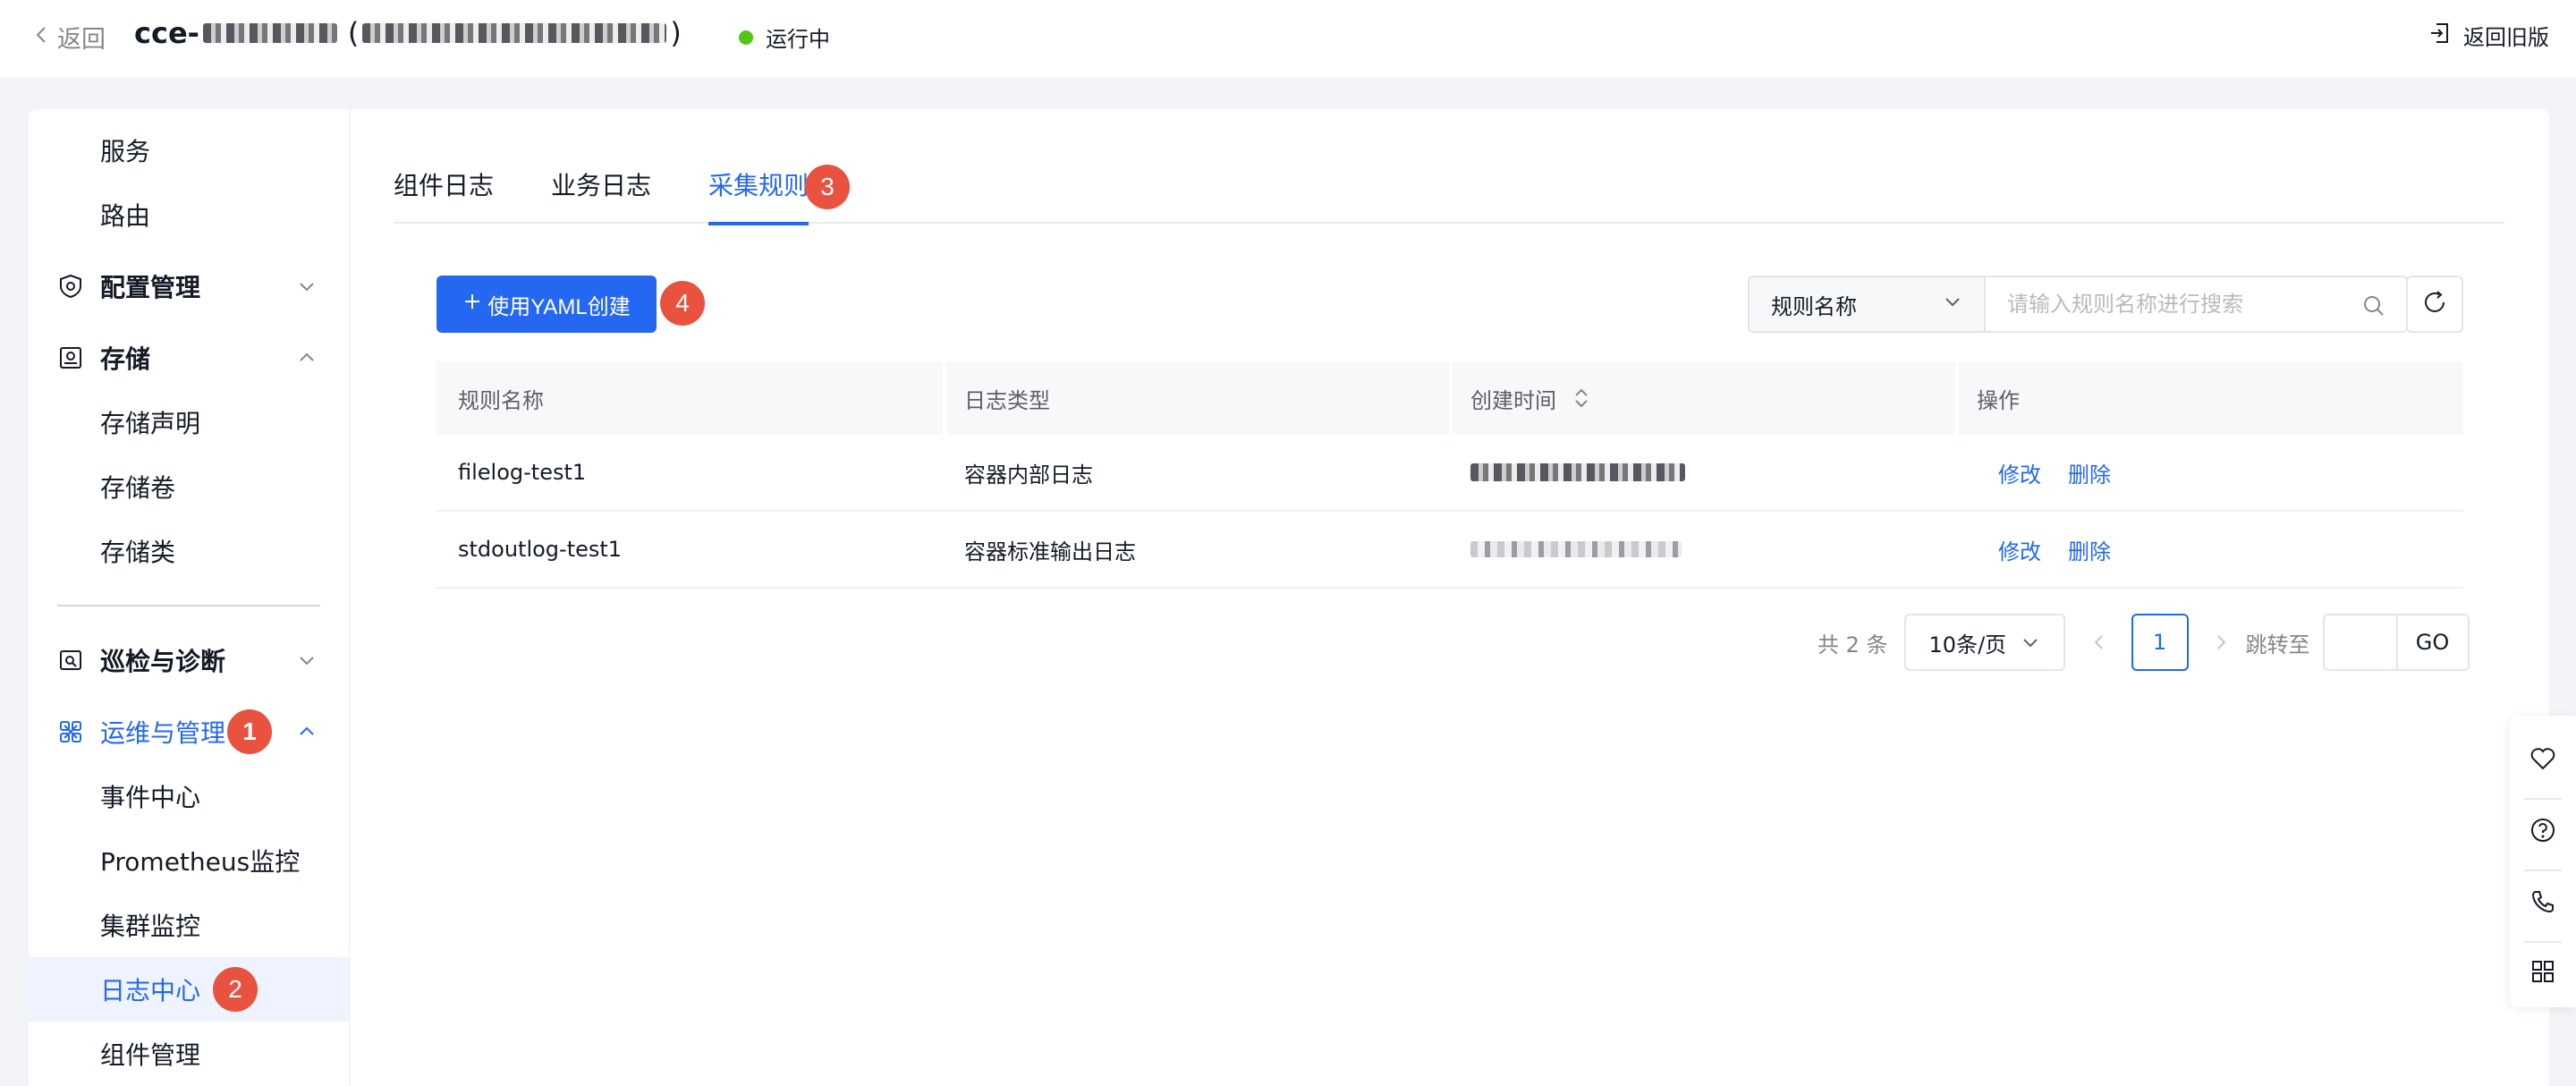  I want to click on sidebar-item-addon-manage: 组件管理, so click(189, 1054).